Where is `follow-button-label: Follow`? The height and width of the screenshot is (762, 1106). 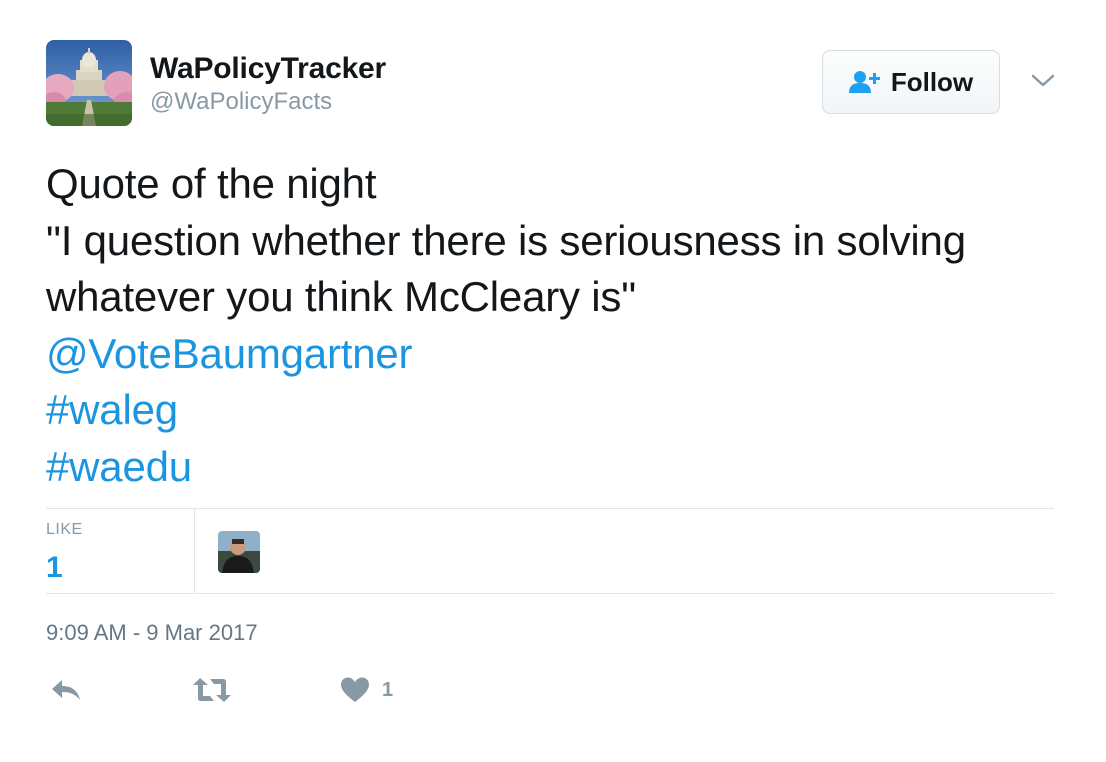
follow-button-label: Follow is located at coordinates (932, 81).